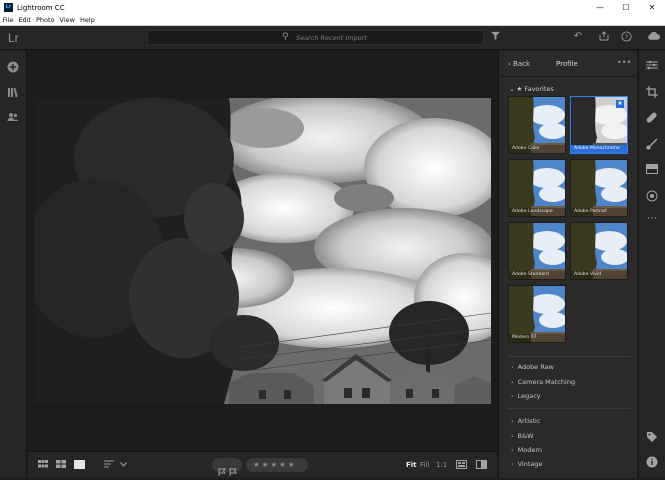 This screenshot has height=480, width=665. What do you see at coordinates (652, 197) in the screenshot?
I see `radial-gradient-icon` at bounding box center [652, 197].